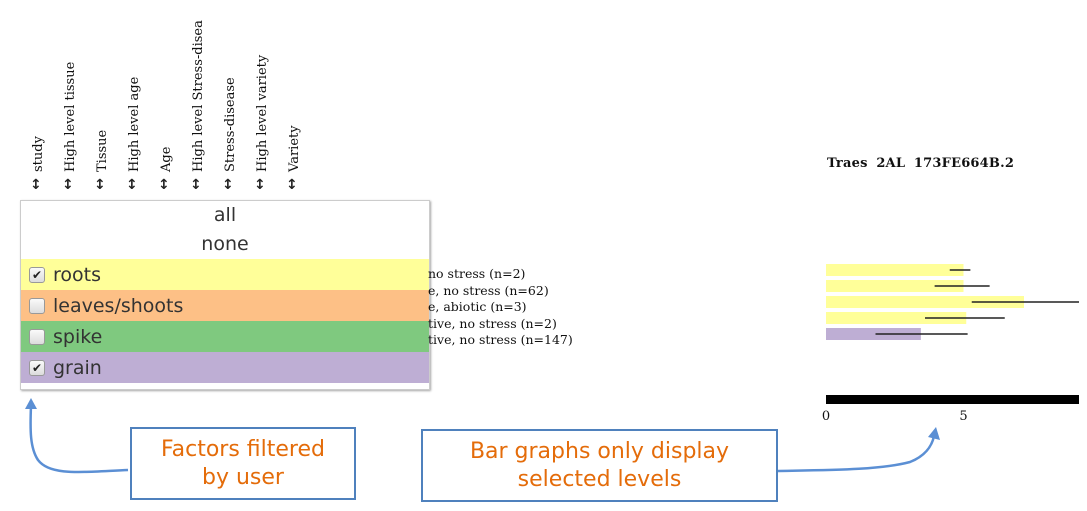 The image size is (1087, 511). What do you see at coordinates (599, 451) in the screenshot?
I see `callout-line: Bar graphs only display` at bounding box center [599, 451].